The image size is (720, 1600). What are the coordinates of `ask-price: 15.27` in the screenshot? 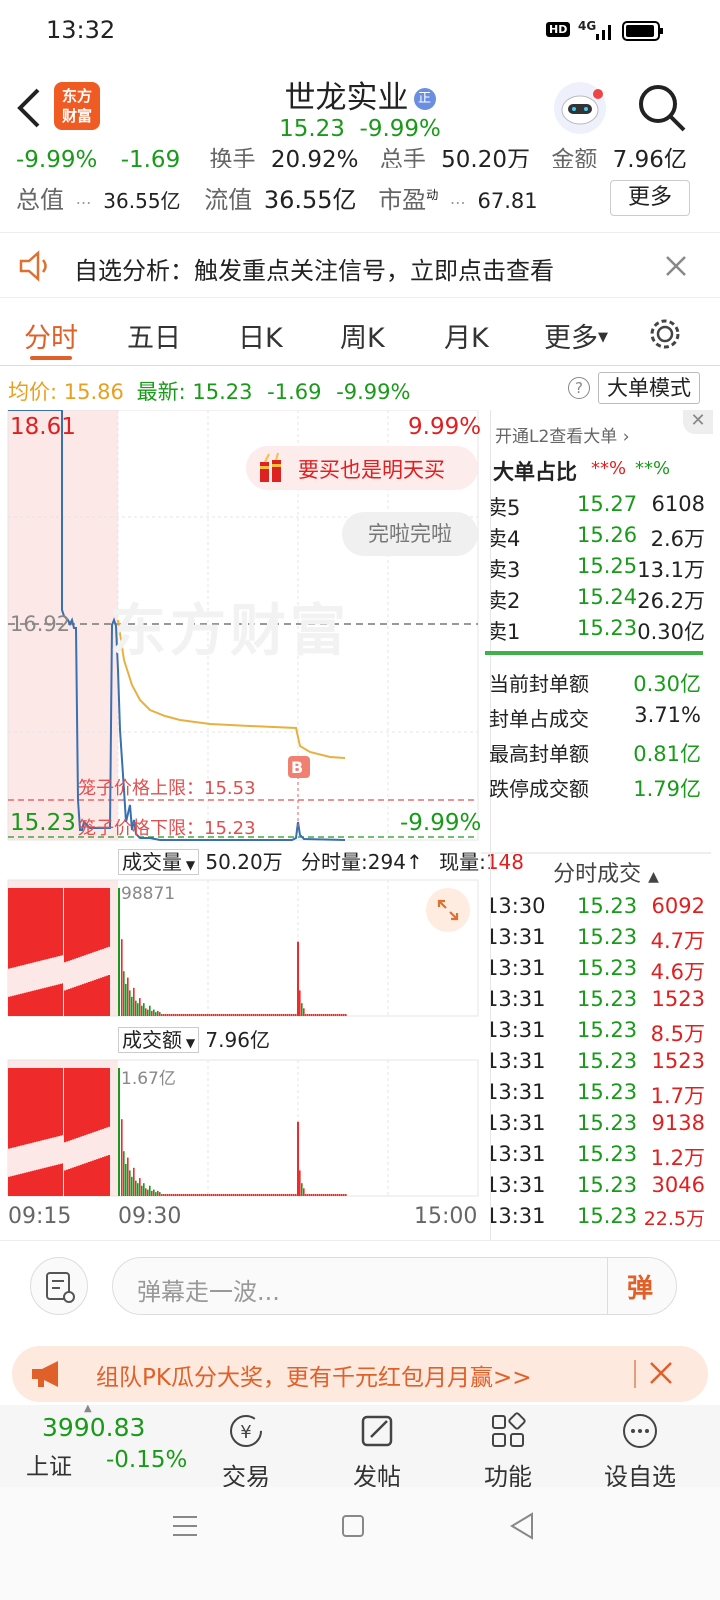 It's located at (607, 504).